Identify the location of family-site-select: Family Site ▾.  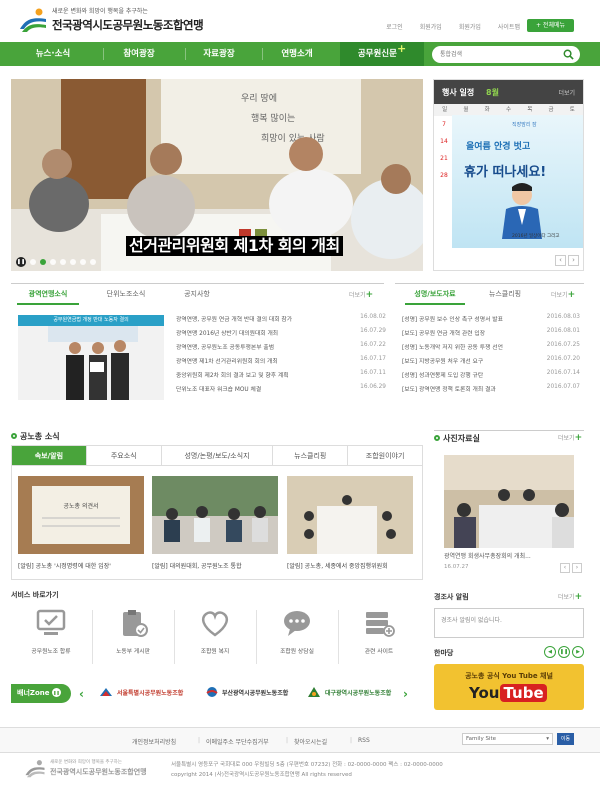
(507, 739).